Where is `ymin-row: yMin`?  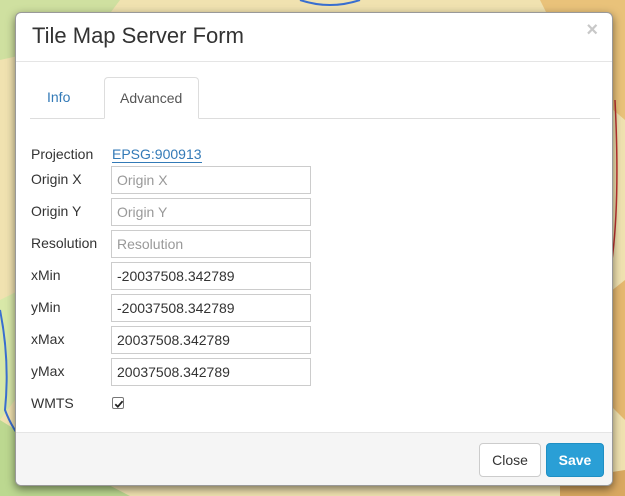 ymin-row: yMin is located at coordinates (291, 308).